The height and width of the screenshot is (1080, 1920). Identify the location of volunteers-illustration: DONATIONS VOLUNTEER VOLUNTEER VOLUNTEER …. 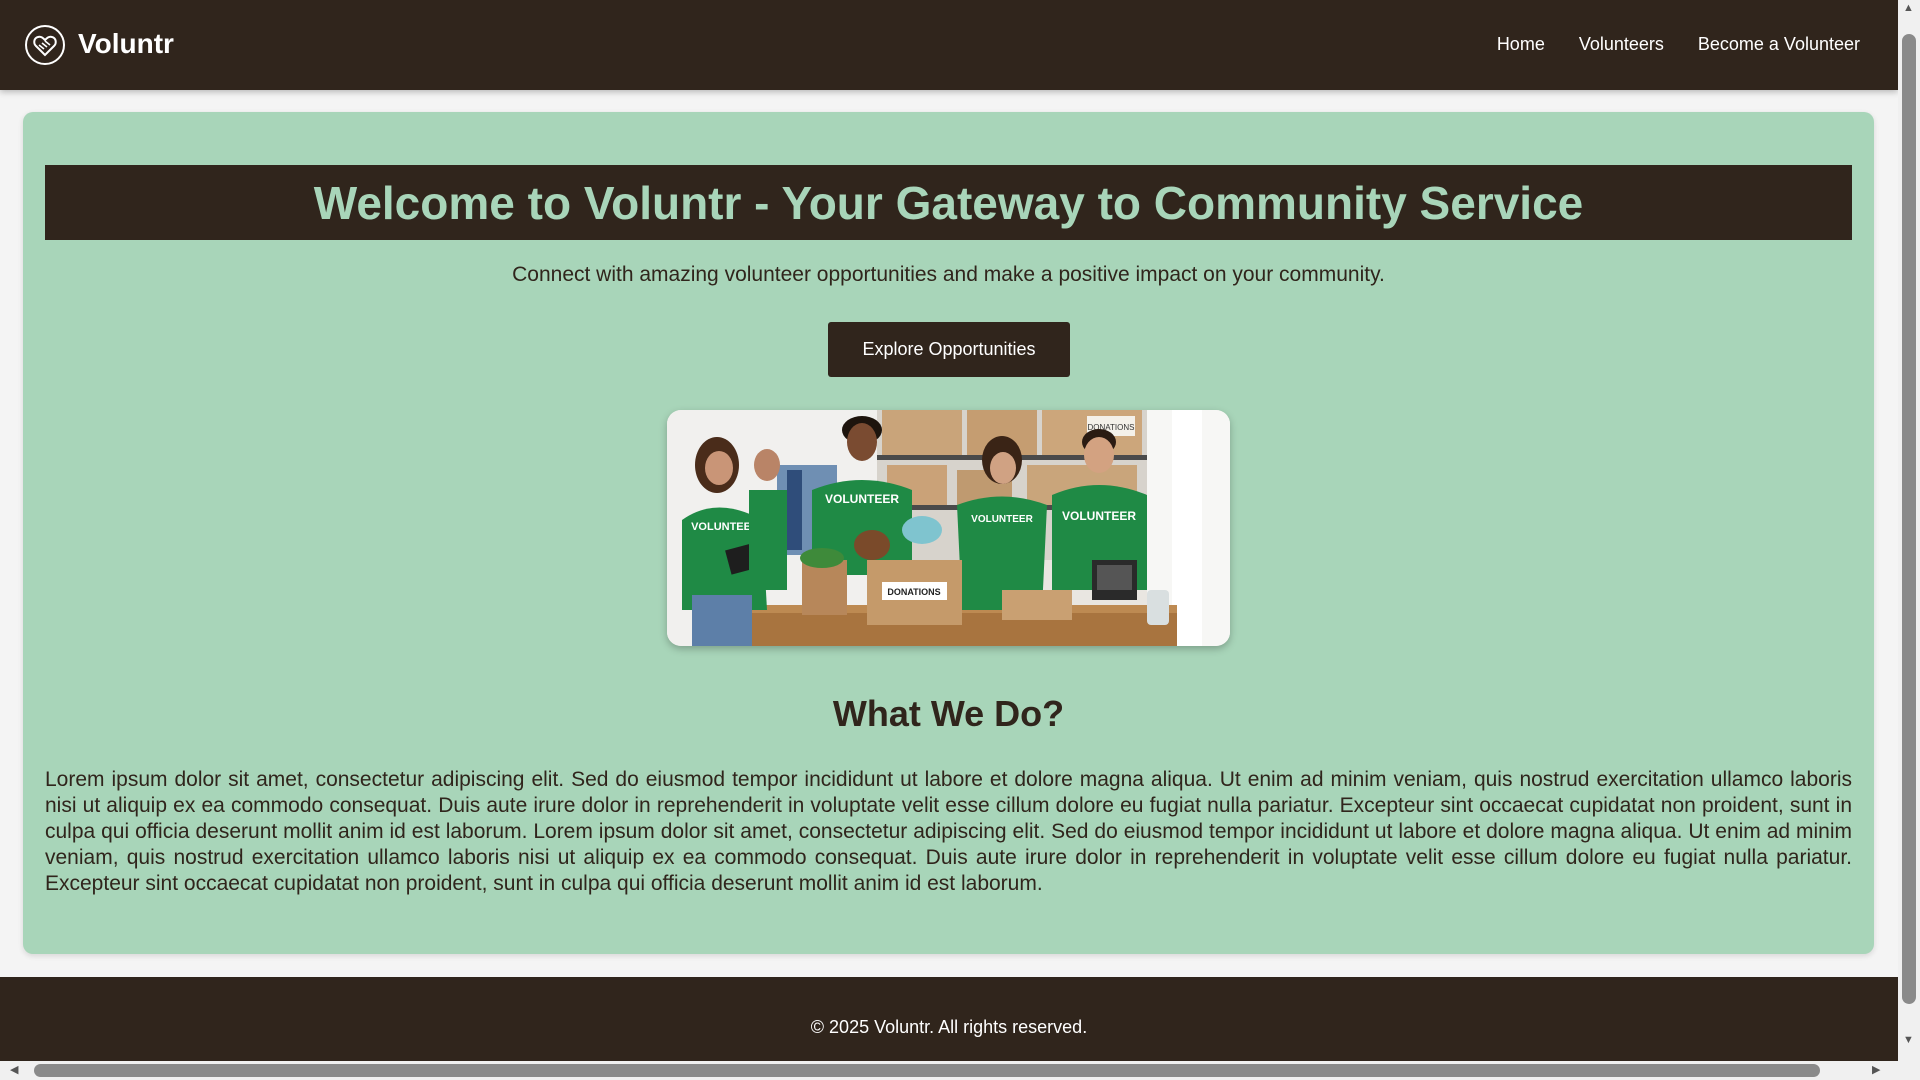
(948, 528).